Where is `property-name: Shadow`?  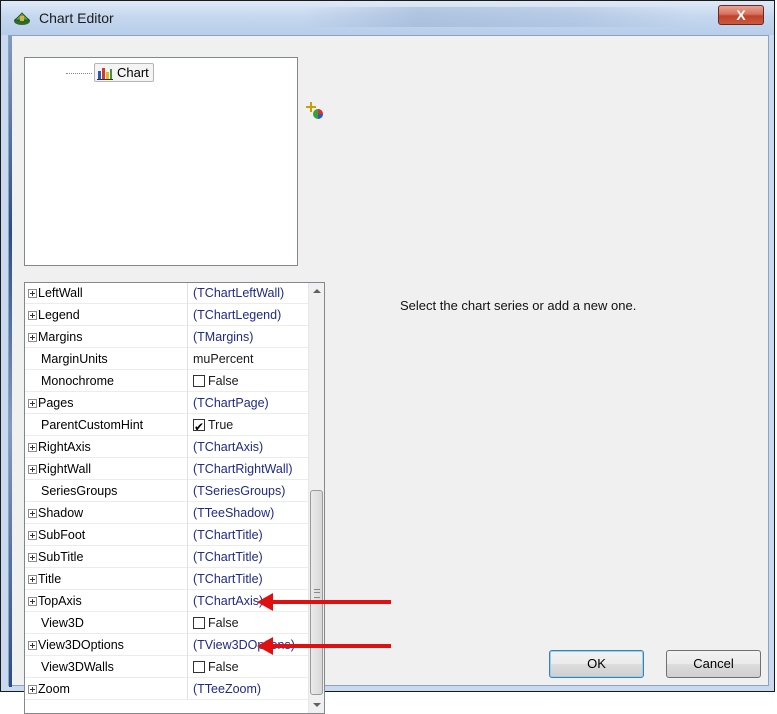 property-name: Shadow is located at coordinates (106, 513).